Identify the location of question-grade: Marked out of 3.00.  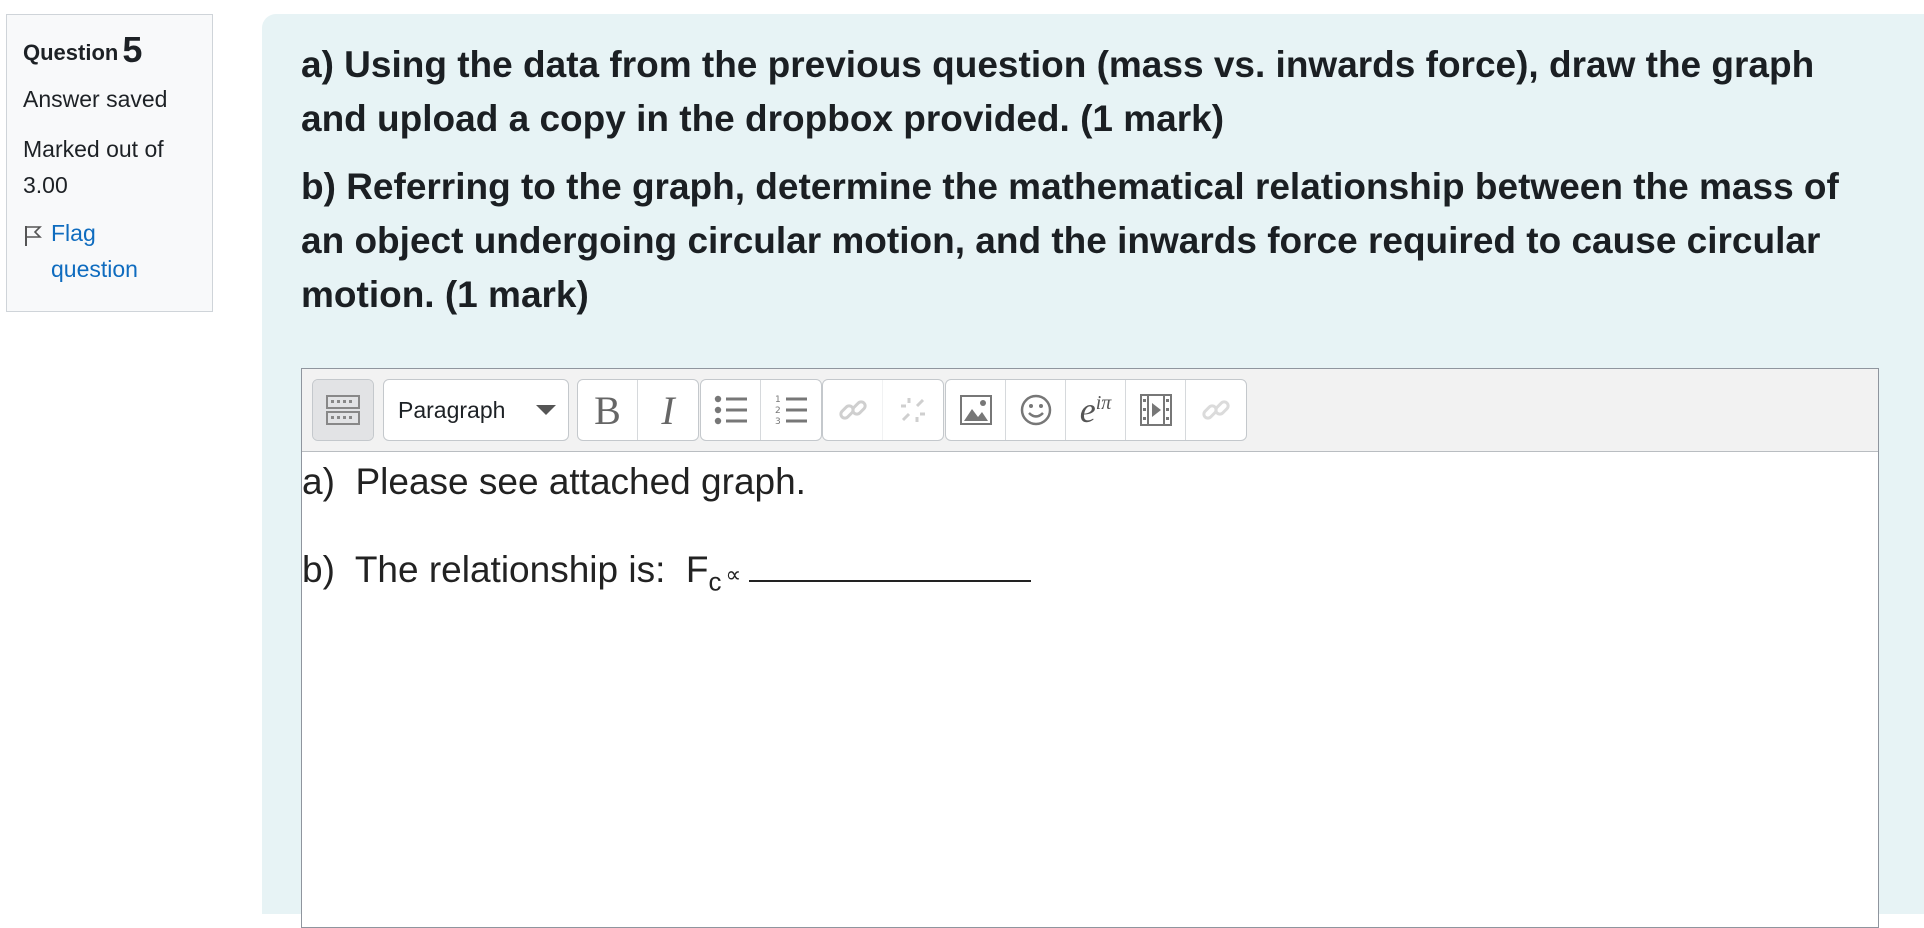
(93, 167).